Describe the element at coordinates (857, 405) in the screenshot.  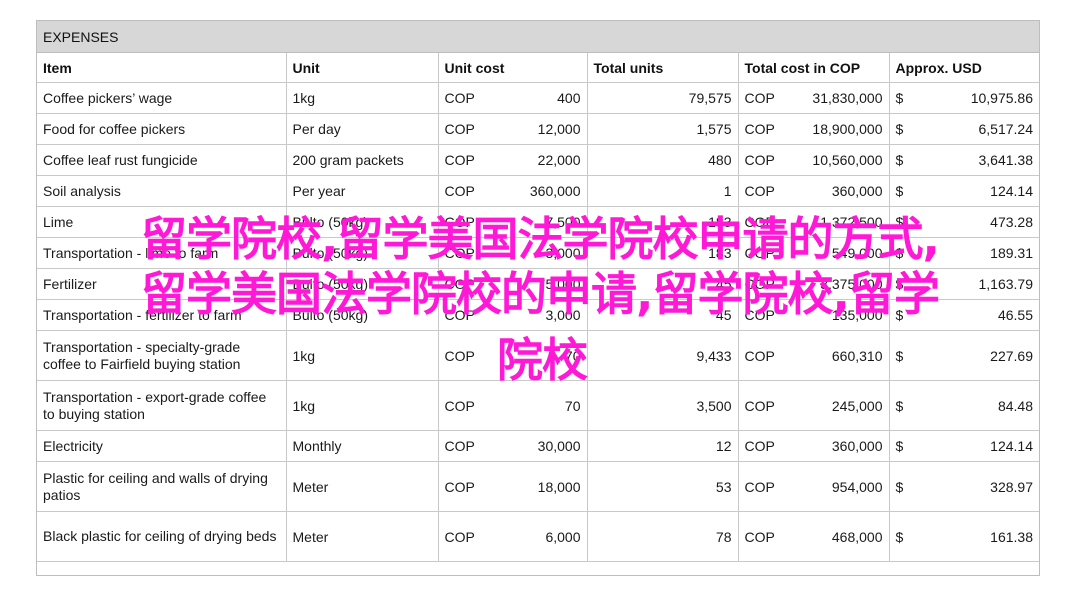
I see `total-cost-value: 245,000` at that location.